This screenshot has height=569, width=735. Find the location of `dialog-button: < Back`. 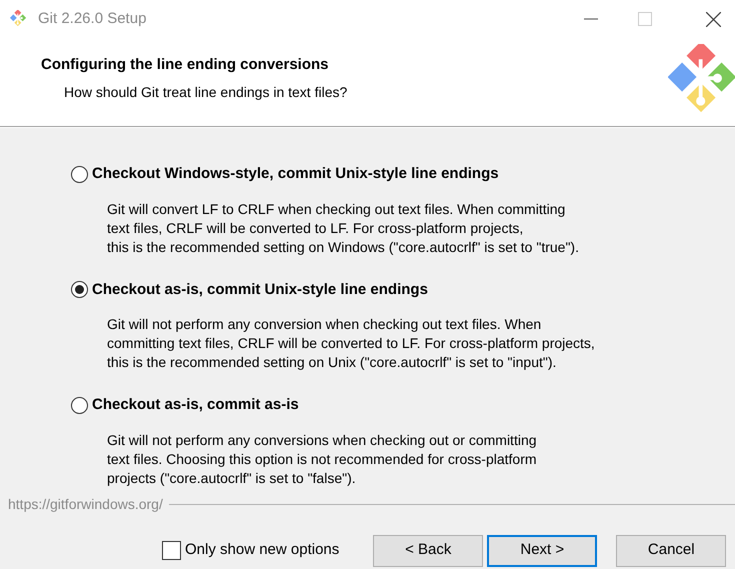

dialog-button: < Back is located at coordinates (428, 550).